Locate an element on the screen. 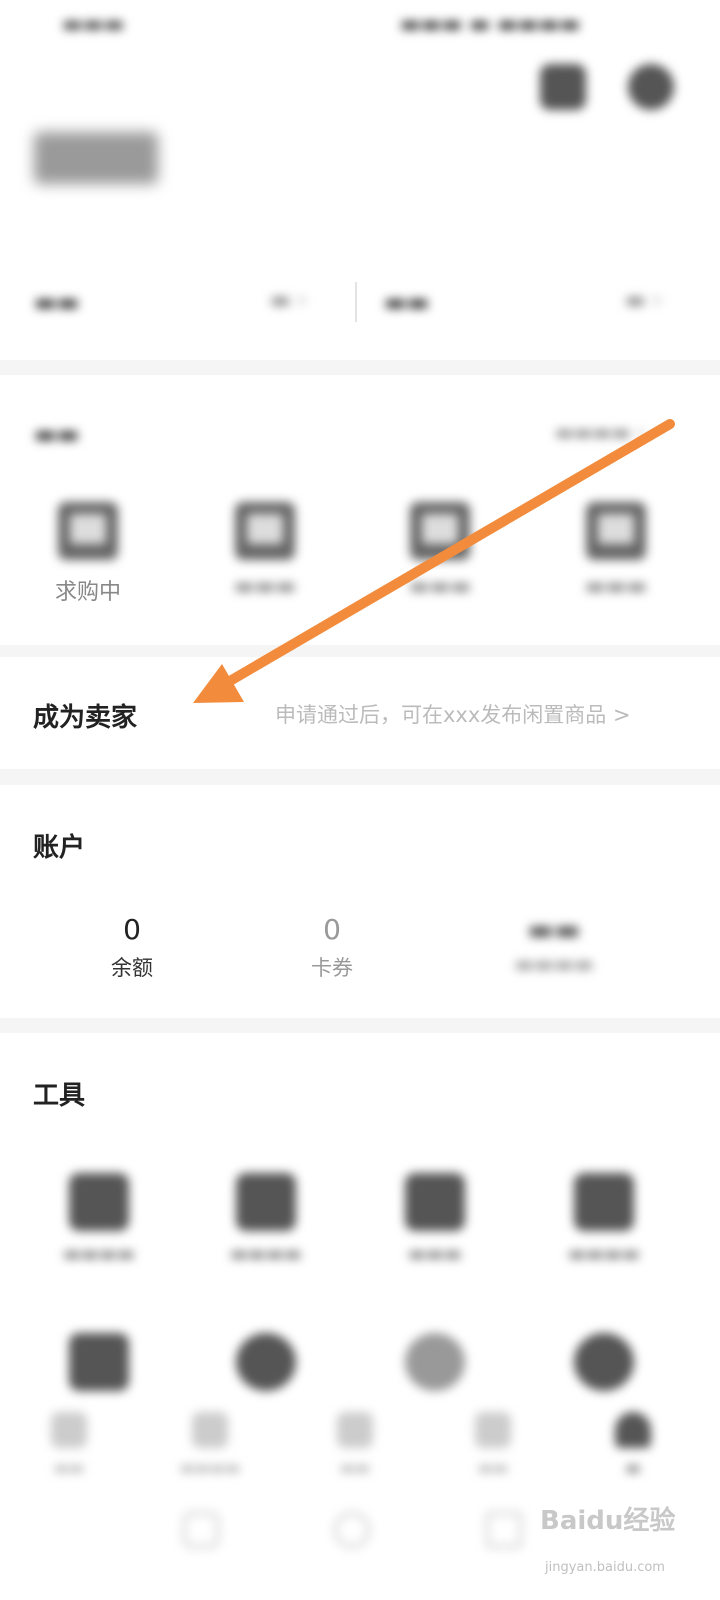 The height and width of the screenshot is (1600, 720). account-balance: 0 余额 is located at coordinates (132, 947).